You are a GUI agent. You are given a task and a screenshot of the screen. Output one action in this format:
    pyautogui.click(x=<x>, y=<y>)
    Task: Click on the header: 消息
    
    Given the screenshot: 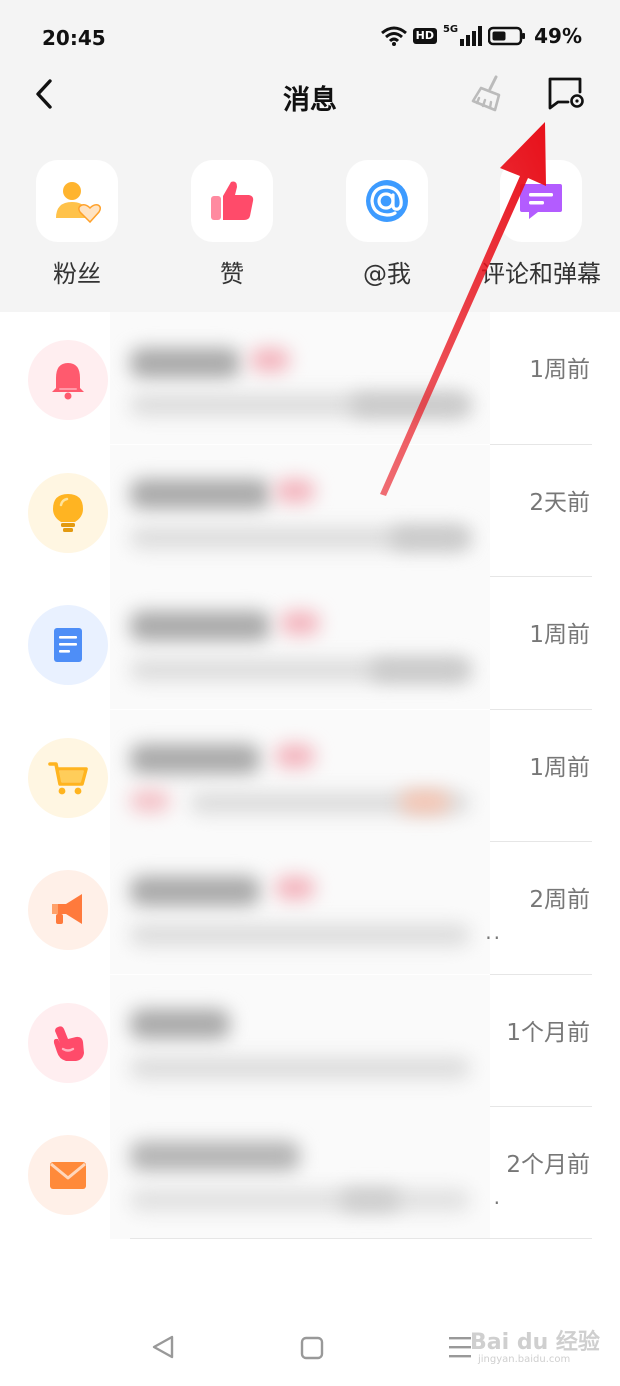 What is the action you would take?
    pyautogui.click(x=310, y=112)
    